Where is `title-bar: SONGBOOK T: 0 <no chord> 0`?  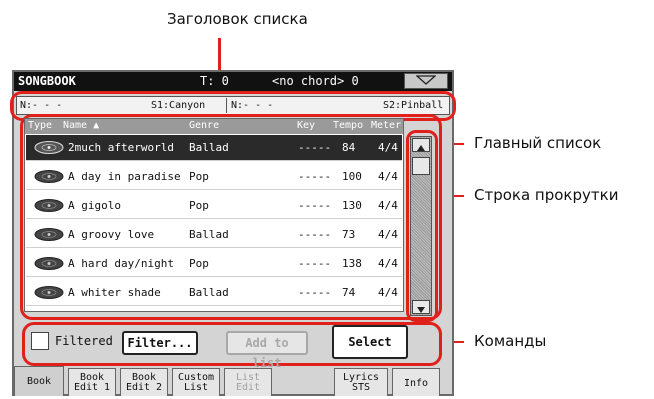 title-bar: SONGBOOK T: 0 <no chord> 0 is located at coordinates (233, 81).